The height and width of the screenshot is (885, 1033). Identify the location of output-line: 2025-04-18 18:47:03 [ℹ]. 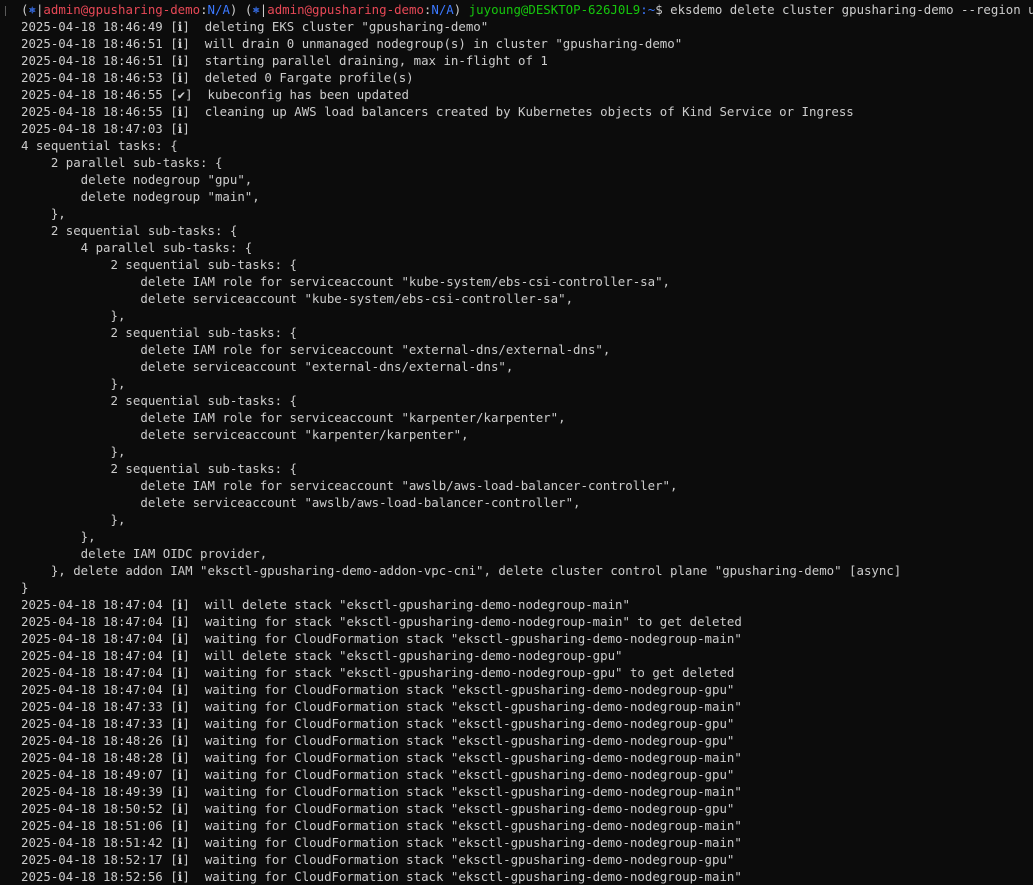
(105, 128).